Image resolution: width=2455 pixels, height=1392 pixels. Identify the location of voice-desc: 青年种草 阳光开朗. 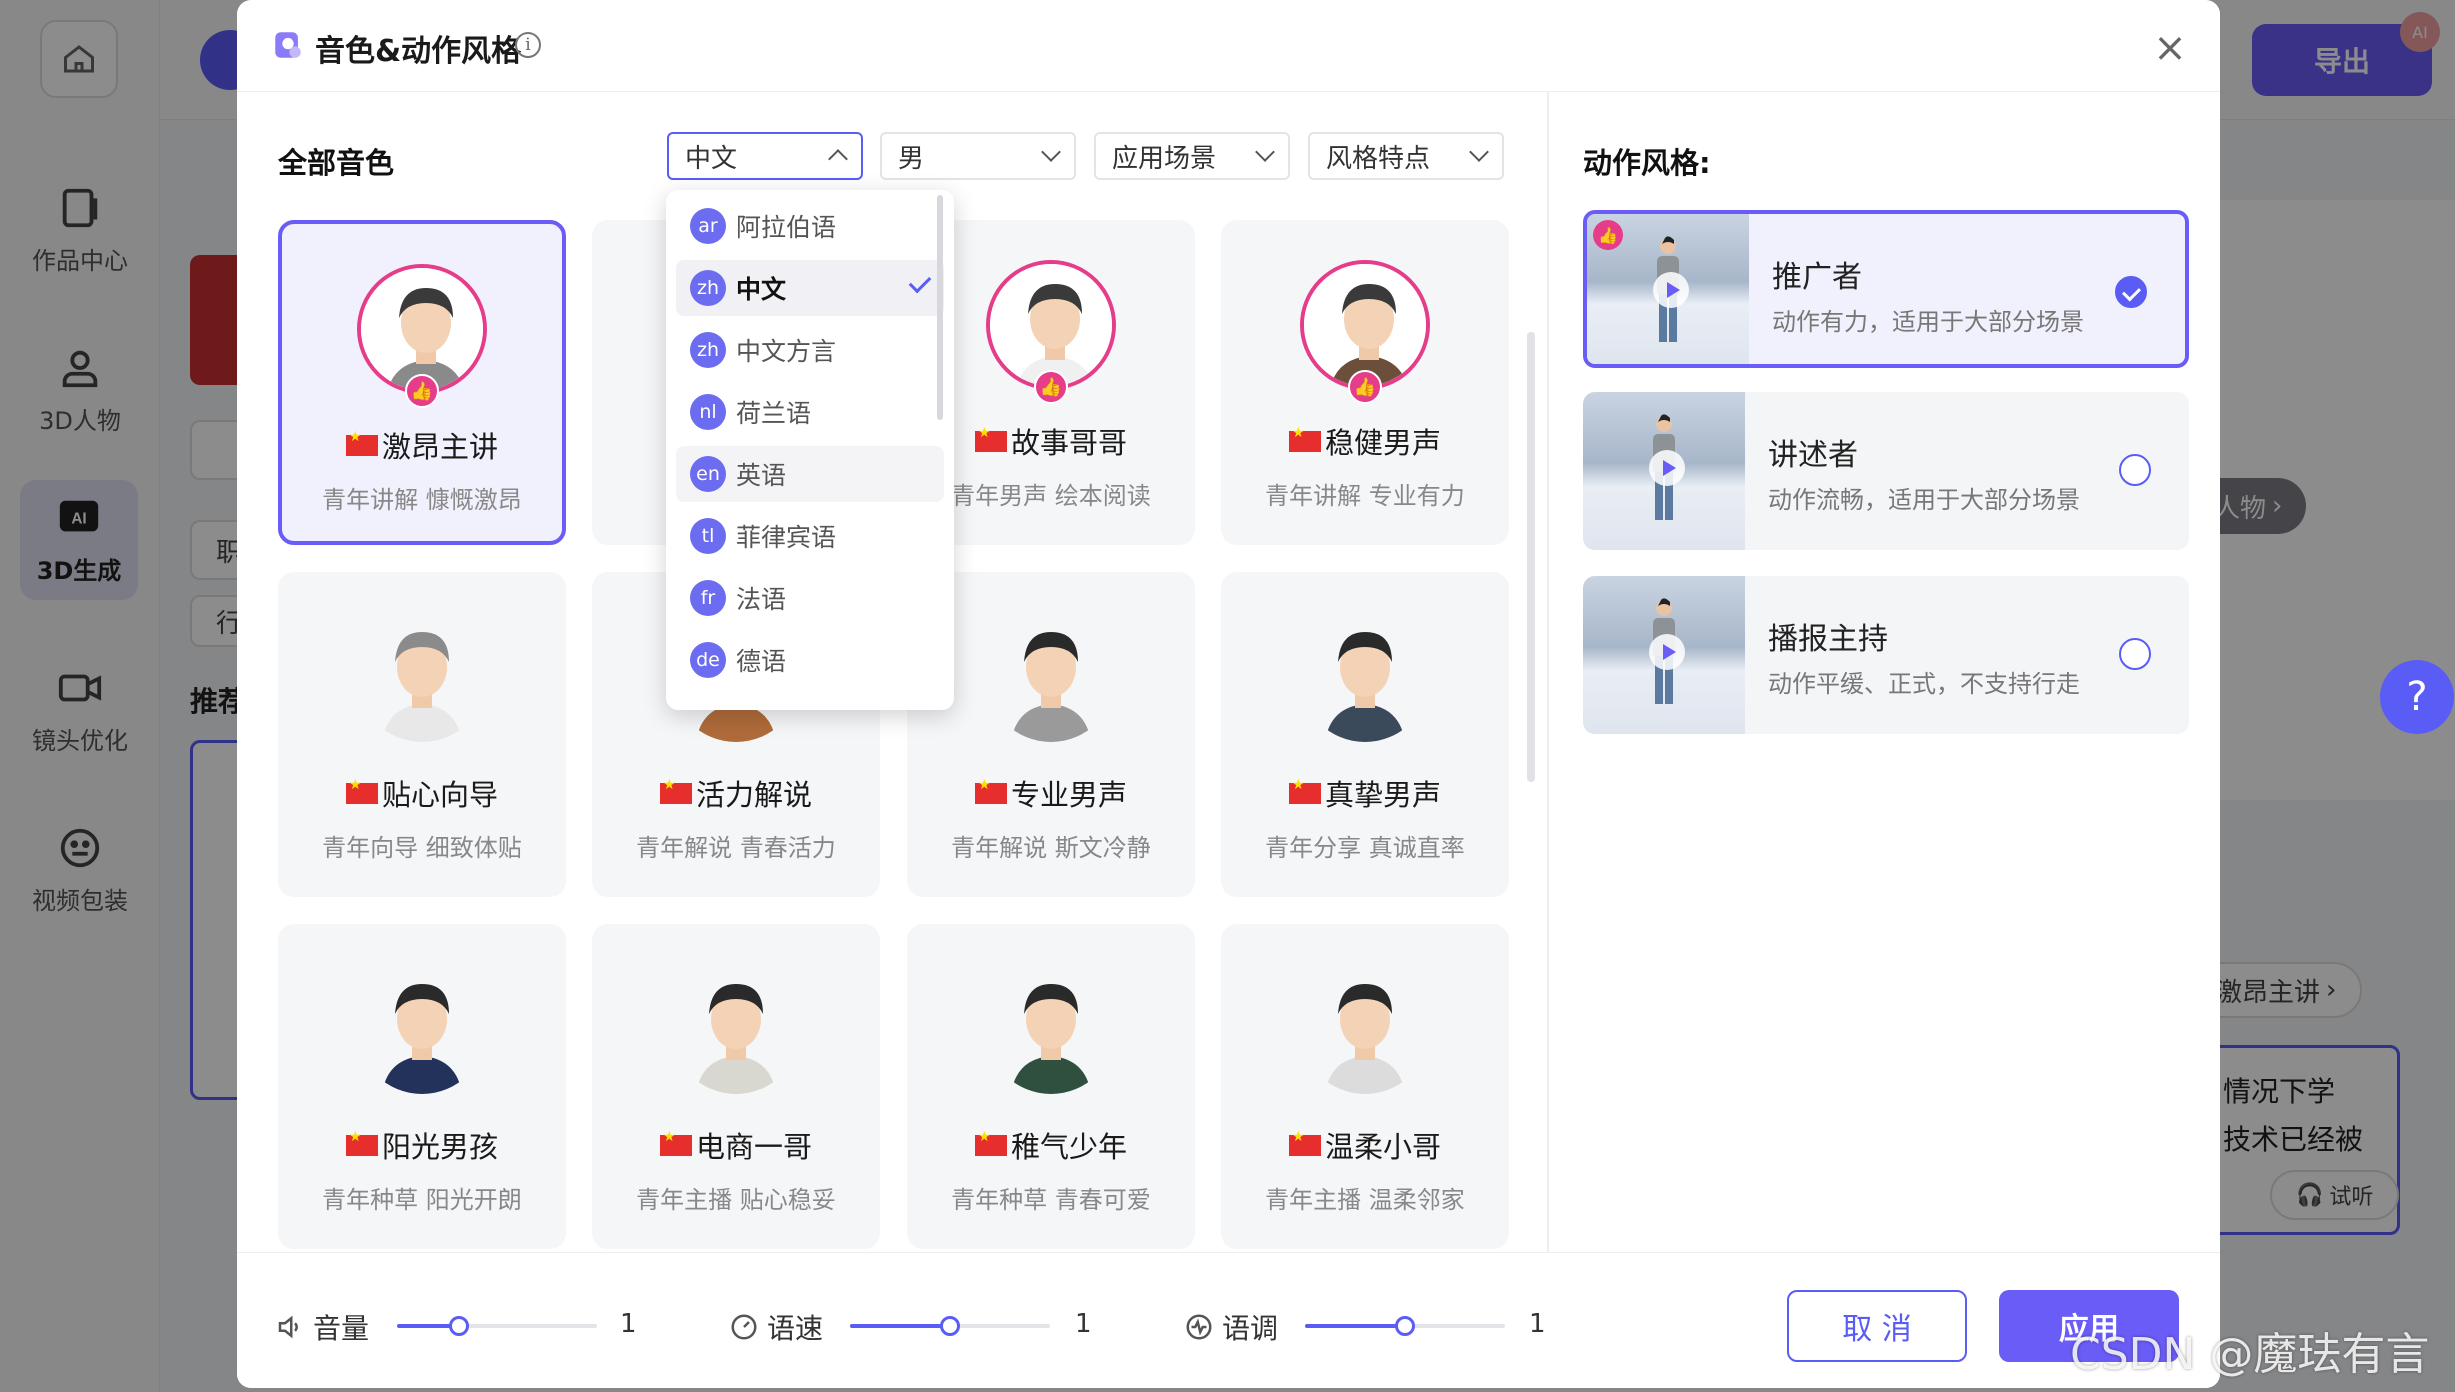
(422, 1200).